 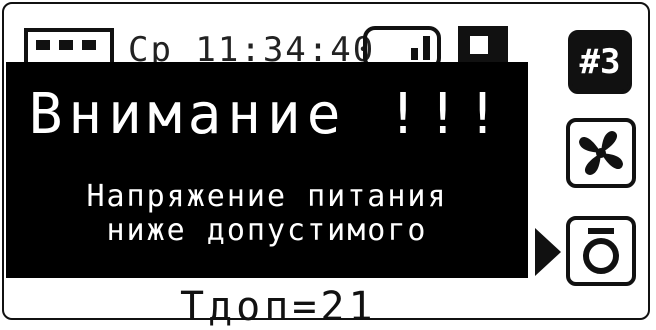 I want to click on fan-icon, so click(x=601, y=153).